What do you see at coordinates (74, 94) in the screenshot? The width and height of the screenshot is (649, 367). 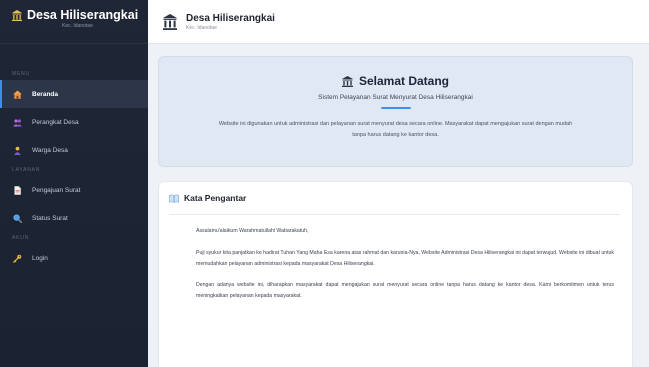 I see `sidebar-item-beranda: Beranda` at bounding box center [74, 94].